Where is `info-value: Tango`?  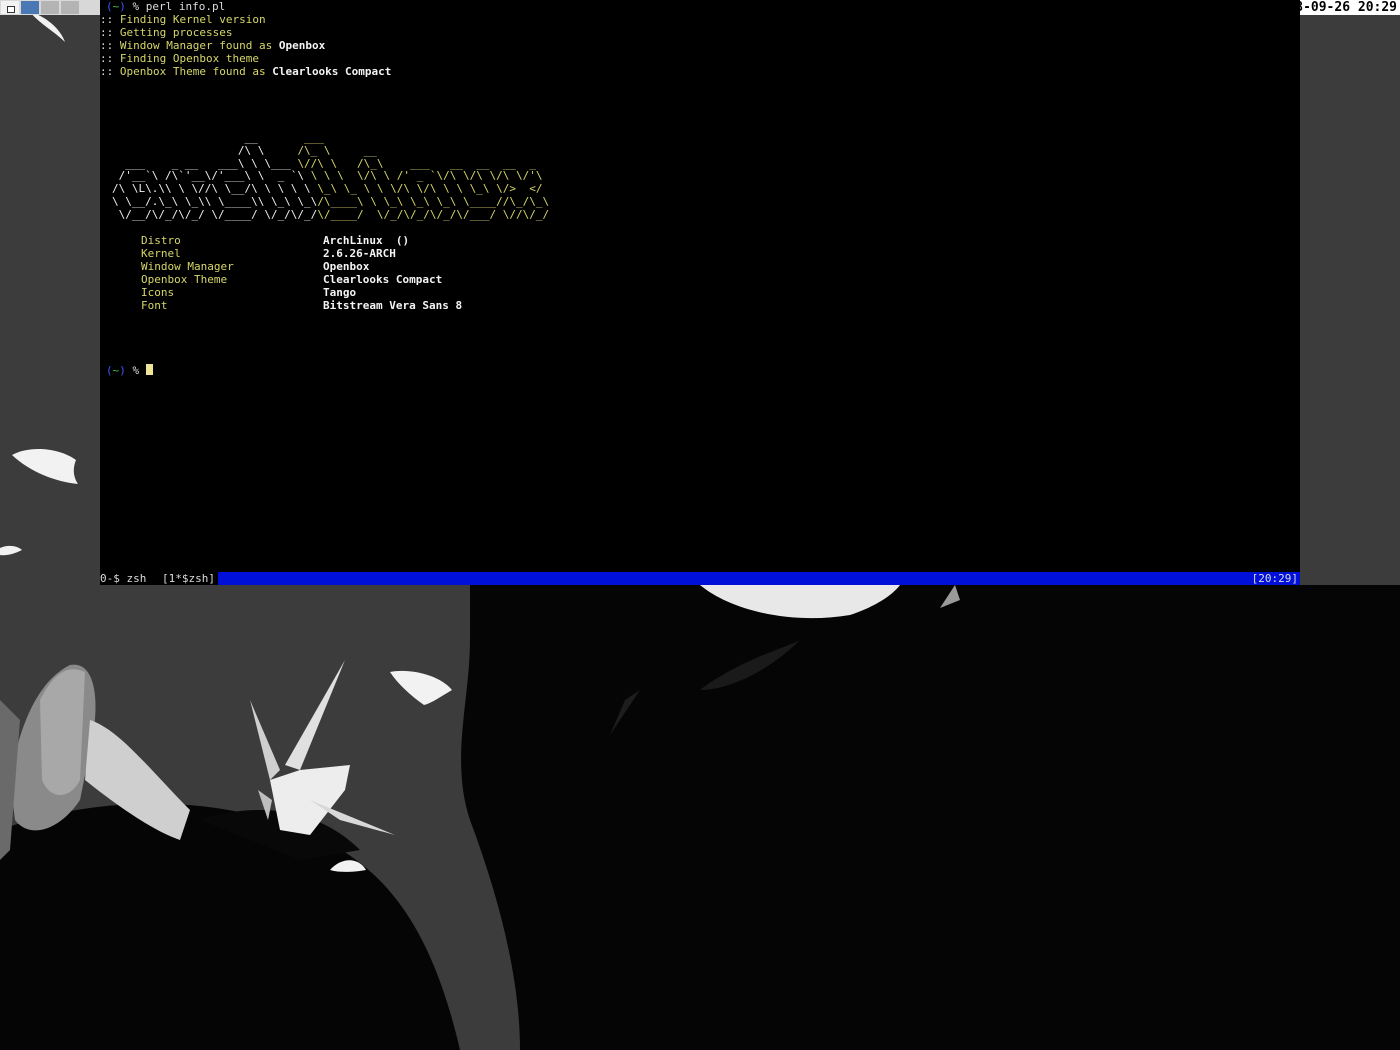 info-value: Tango is located at coordinates (340, 292).